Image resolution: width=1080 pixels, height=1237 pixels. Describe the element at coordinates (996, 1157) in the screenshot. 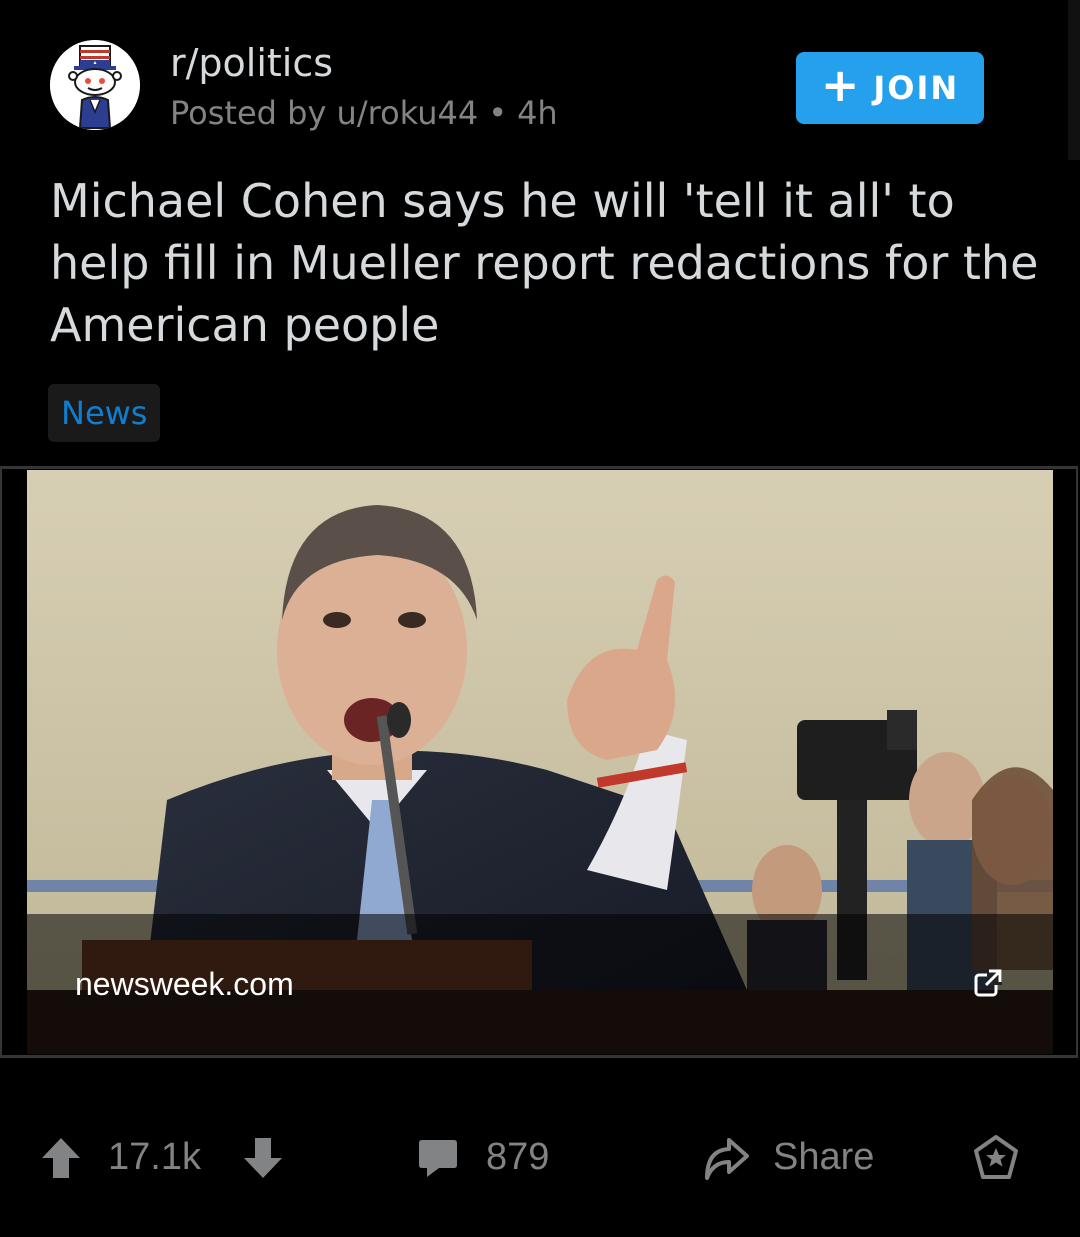

I see `award-star-icon` at that location.